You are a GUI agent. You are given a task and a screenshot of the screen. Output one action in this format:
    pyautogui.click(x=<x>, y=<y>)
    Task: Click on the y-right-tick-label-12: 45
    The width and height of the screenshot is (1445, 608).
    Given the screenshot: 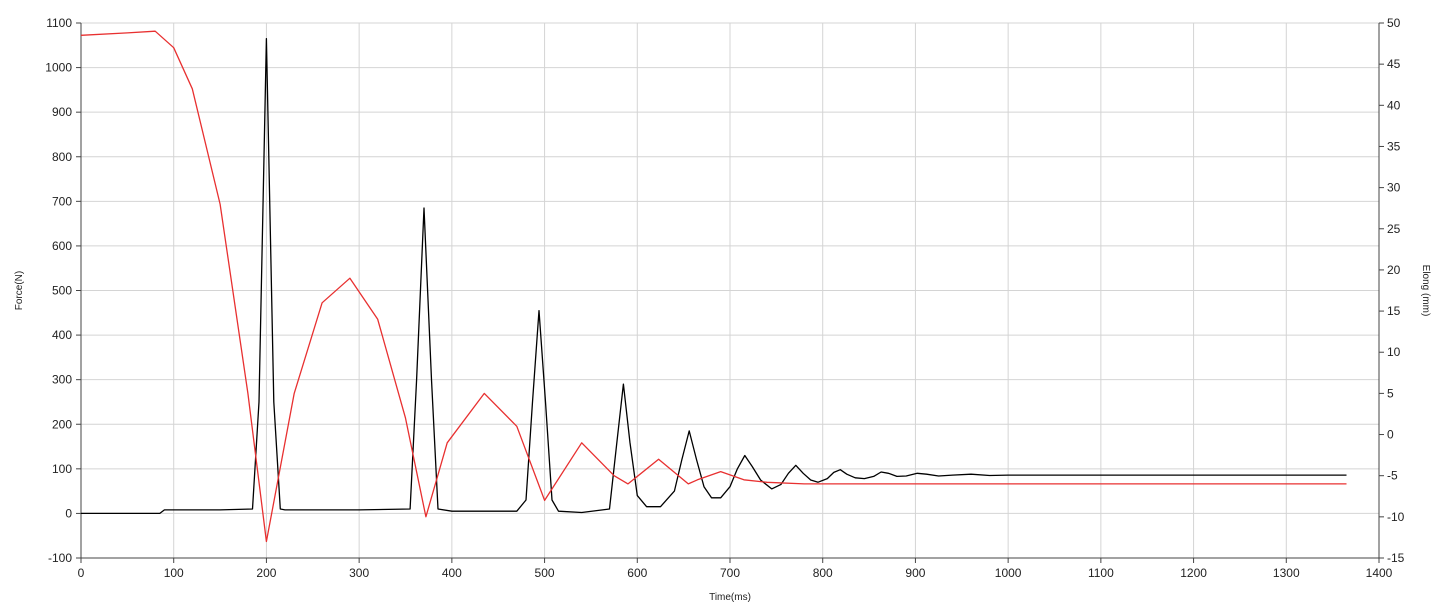 What is the action you would take?
    pyautogui.click(x=1394, y=64)
    